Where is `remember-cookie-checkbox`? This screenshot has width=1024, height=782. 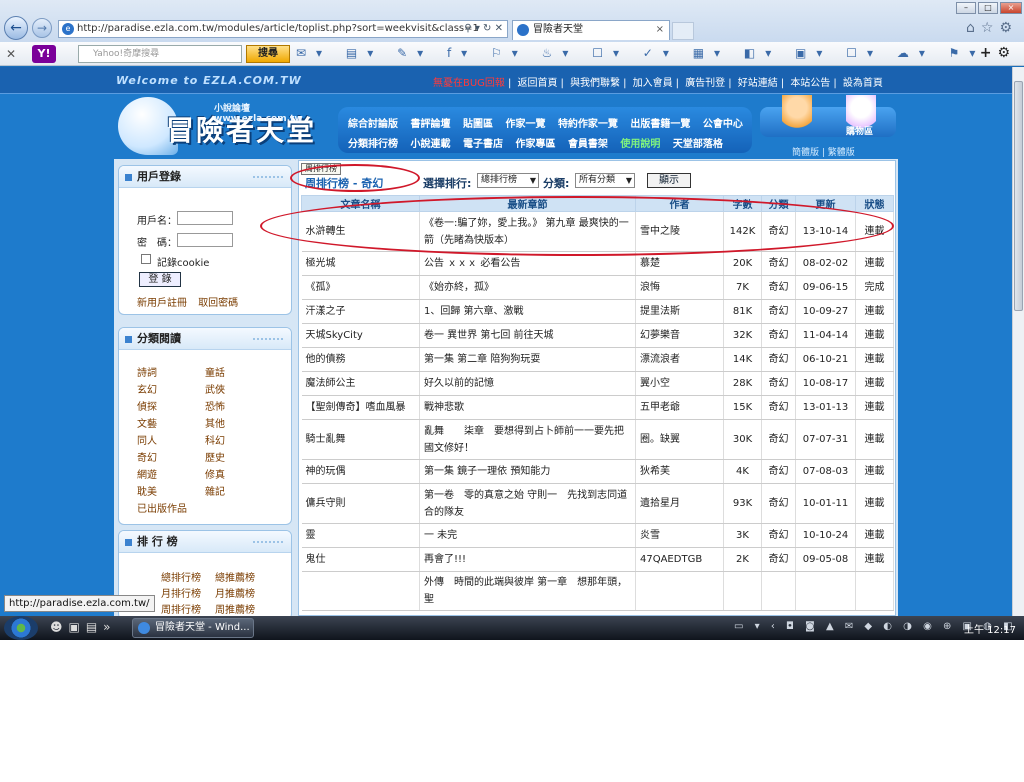 remember-cookie-checkbox is located at coordinates (146, 259).